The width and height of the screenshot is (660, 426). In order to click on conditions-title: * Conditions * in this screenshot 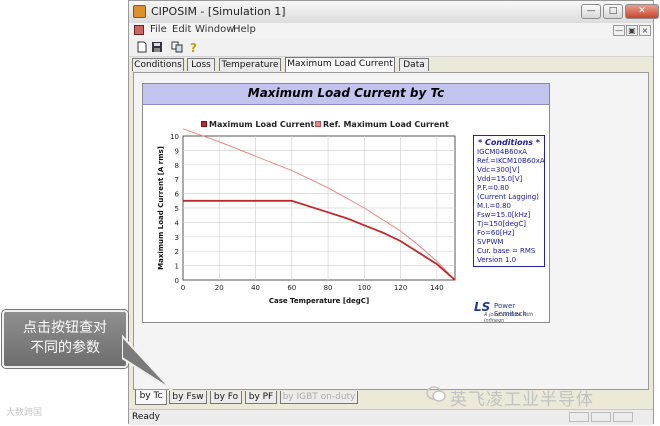, I will do `click(509, 142)`.